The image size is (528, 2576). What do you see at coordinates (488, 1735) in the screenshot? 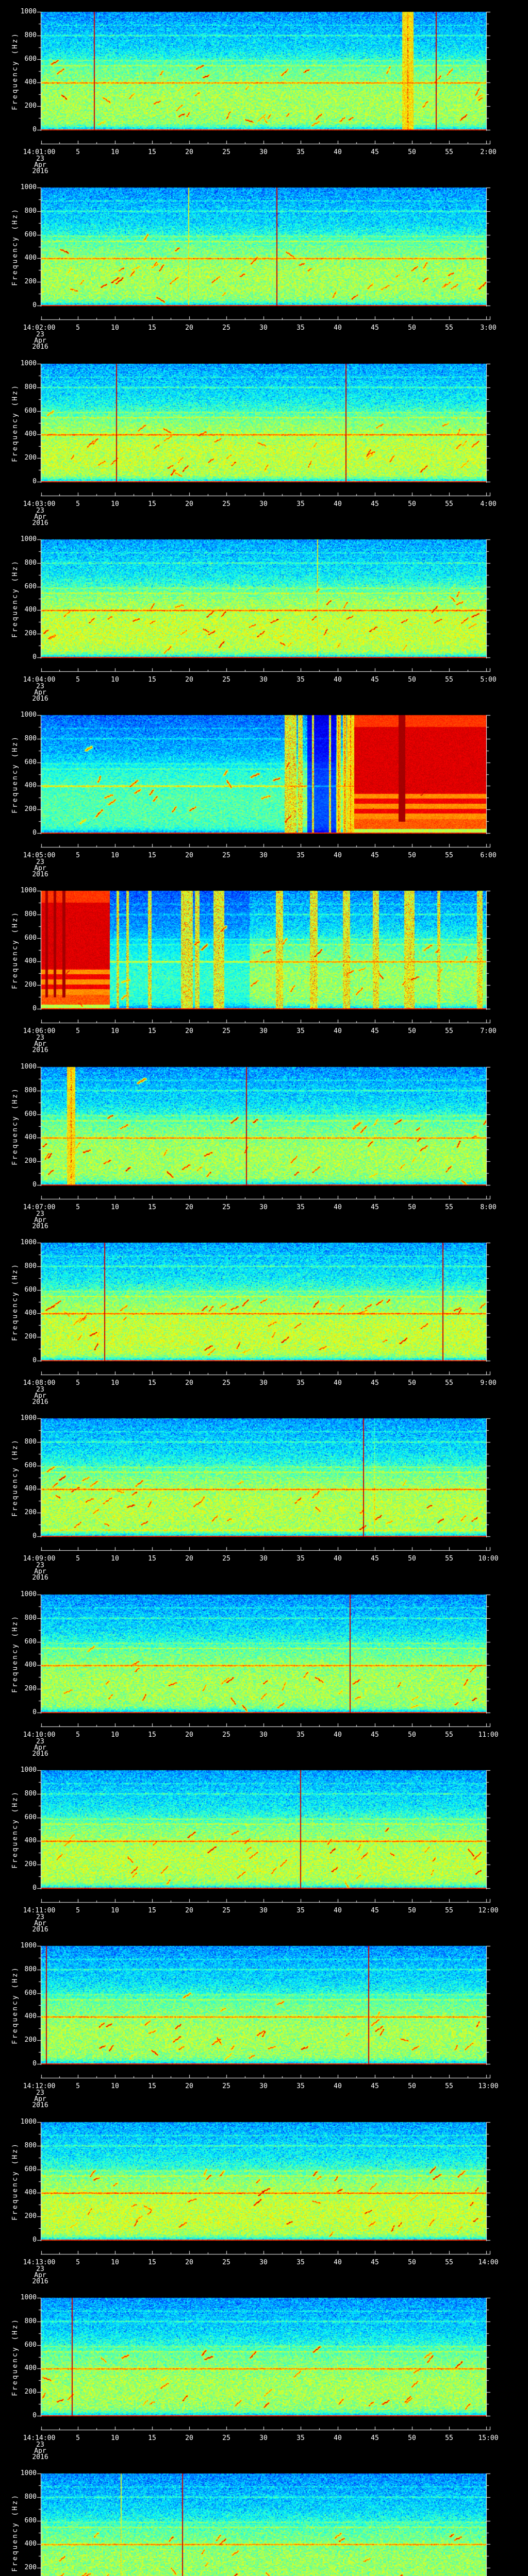
I see `x-end-time-label: 11:00` at bounding box center [488, 1735].